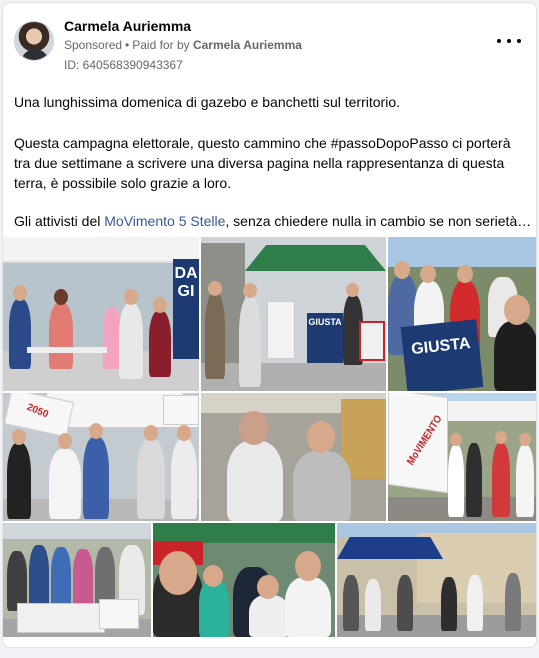  Describe the element at coordinates (247, 45) in the screenshot. I see `paid-for-name: Carmela Auriemma` at that location.